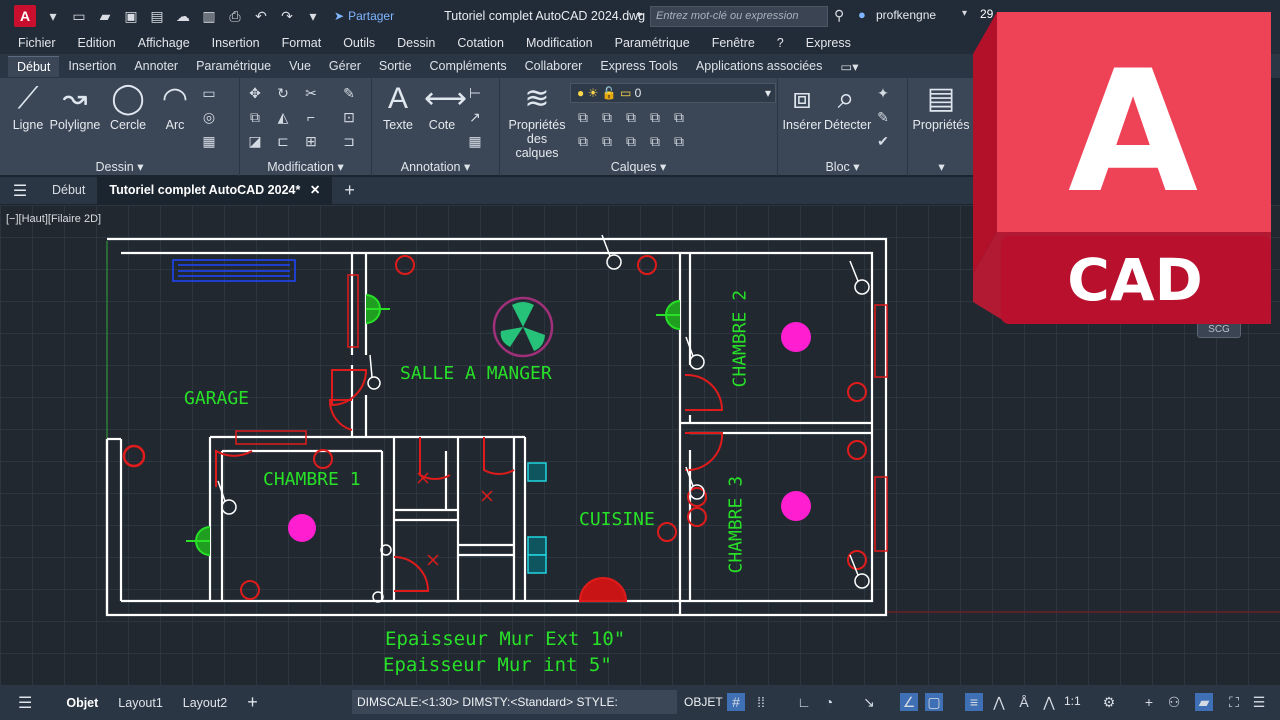 The width and height of the screenshot is (1280, 720). Describe the element at coordinates (131, 16) in the screenshot. I see `save-icon: ▣` at that location.